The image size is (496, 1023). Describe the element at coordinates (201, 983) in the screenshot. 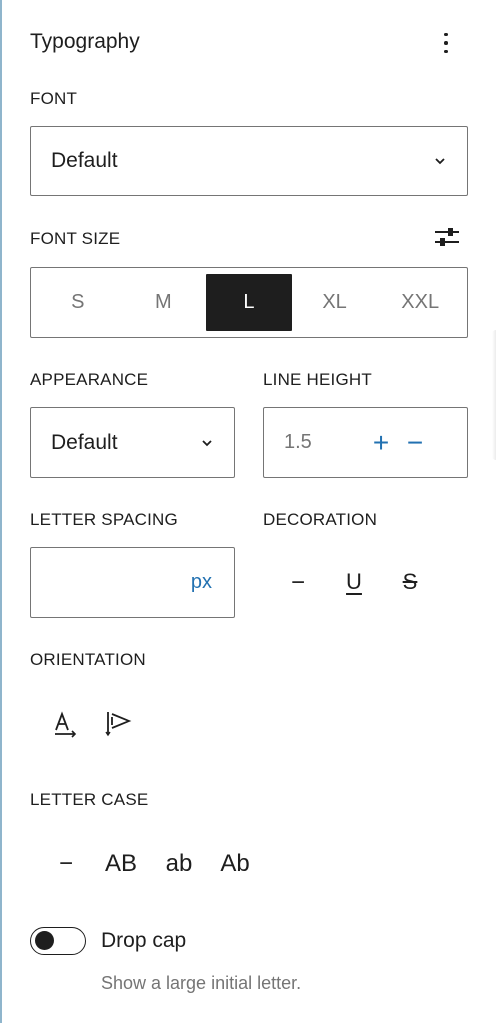

I see `drop-cap-help-text: Show a large initial letter.` at that location.